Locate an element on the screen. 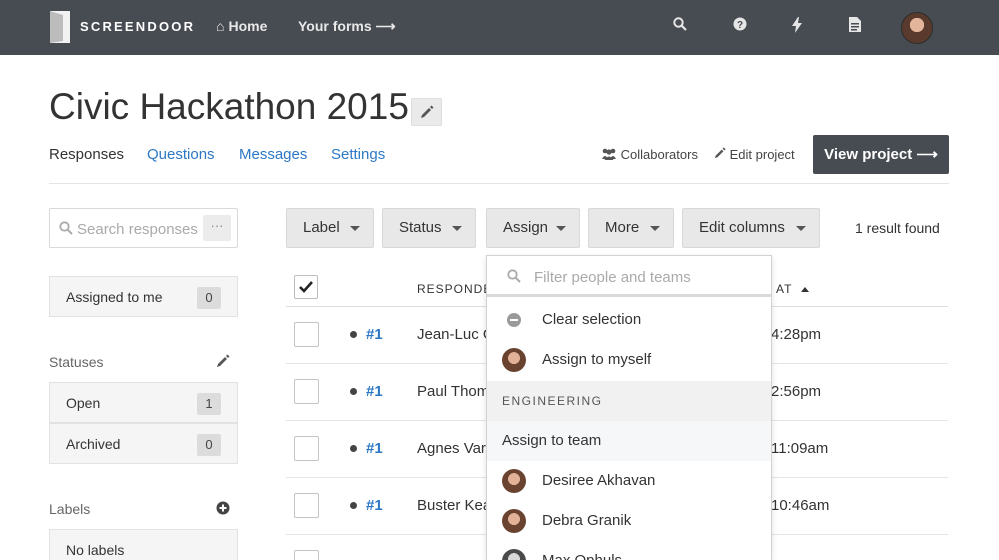  assign-to-team-option: Assign to team is located at coordinates (629, 441).